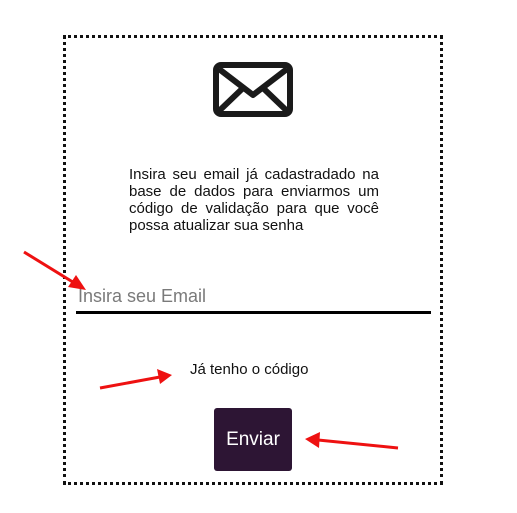 This screenshot has width=517, height=513. I want to click on envelope-icon, so click(253, 89).